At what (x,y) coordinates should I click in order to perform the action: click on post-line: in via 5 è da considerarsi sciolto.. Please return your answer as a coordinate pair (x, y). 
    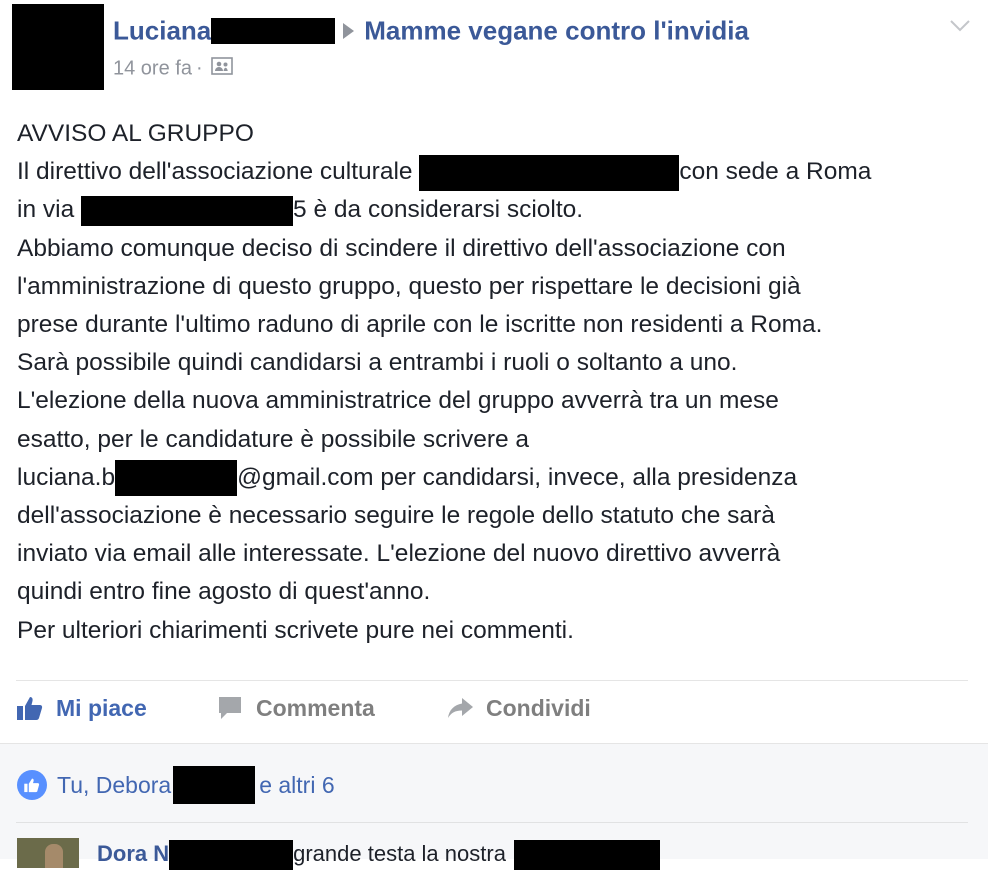
    Looking at the image, I should click on (499, 210).